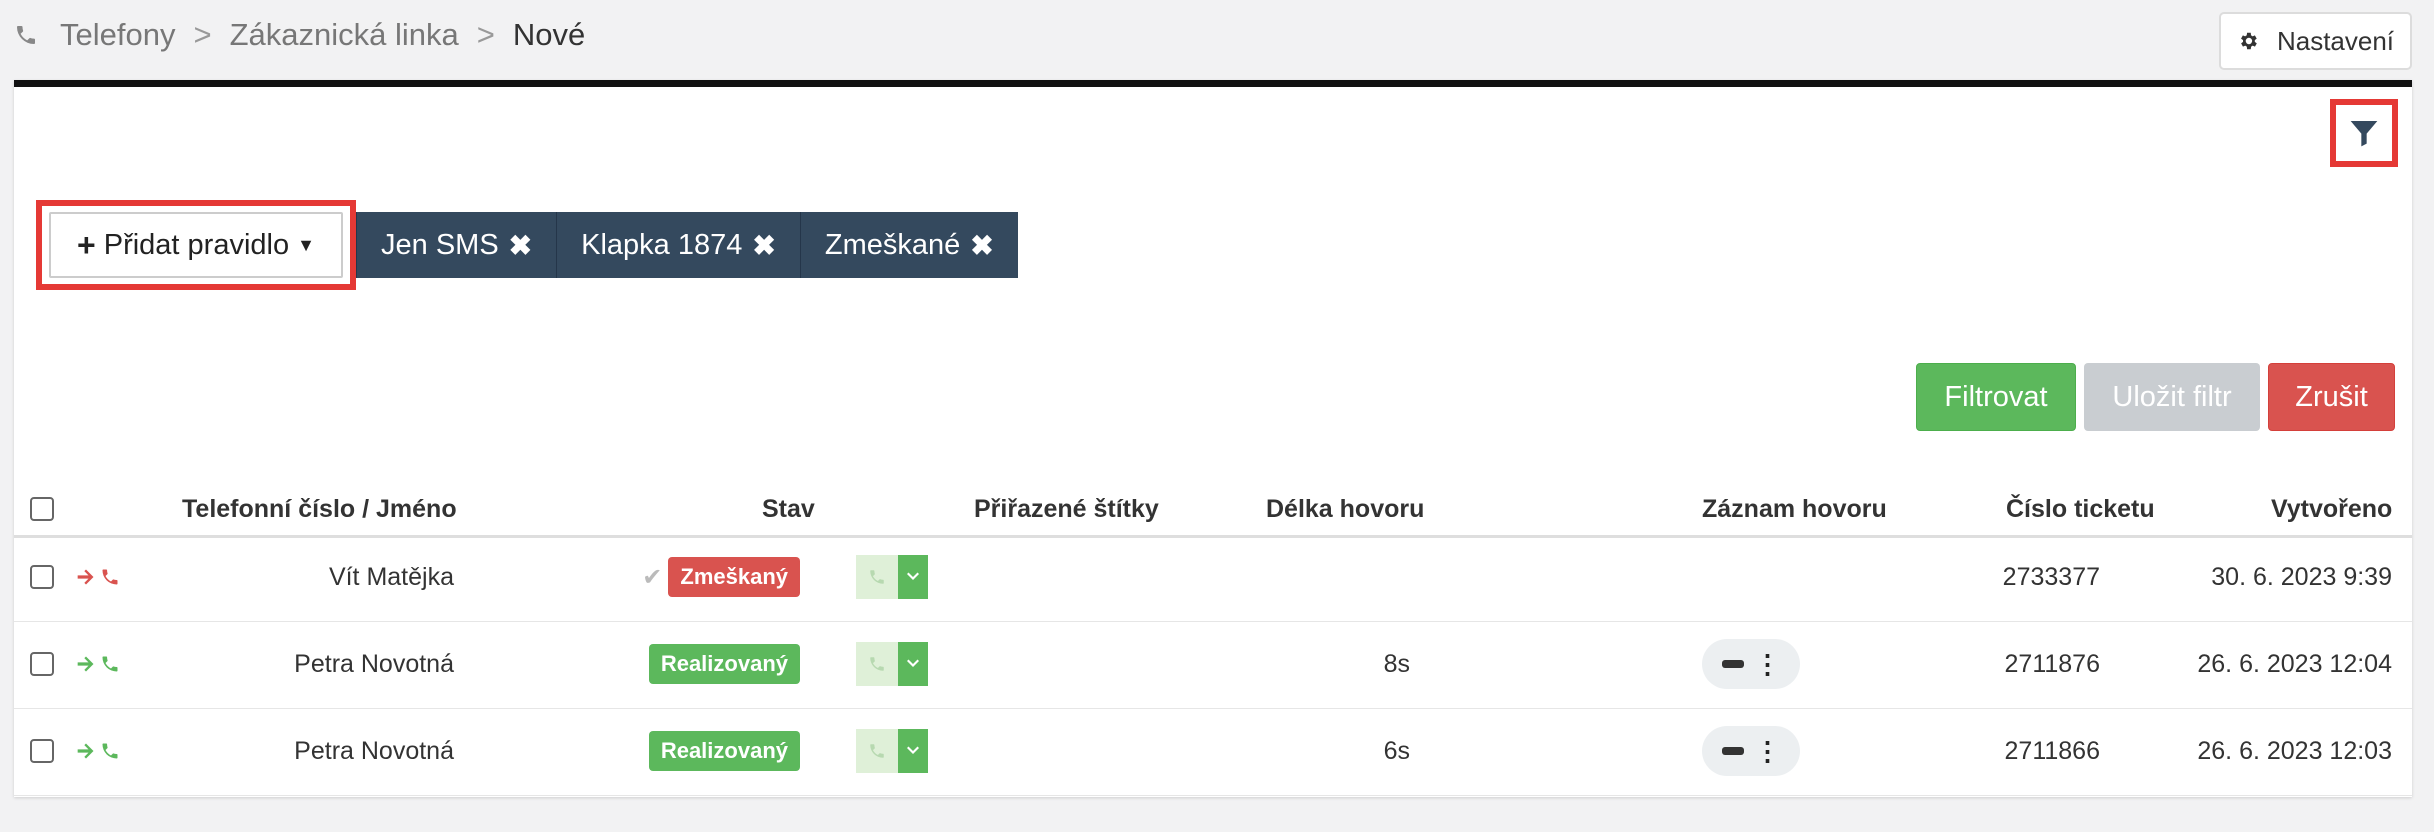 This screenshot has height=832, width=2434. I want to click on breadcrumb: Telefony > Zákaznická linka > Nové, so click(299, 35).